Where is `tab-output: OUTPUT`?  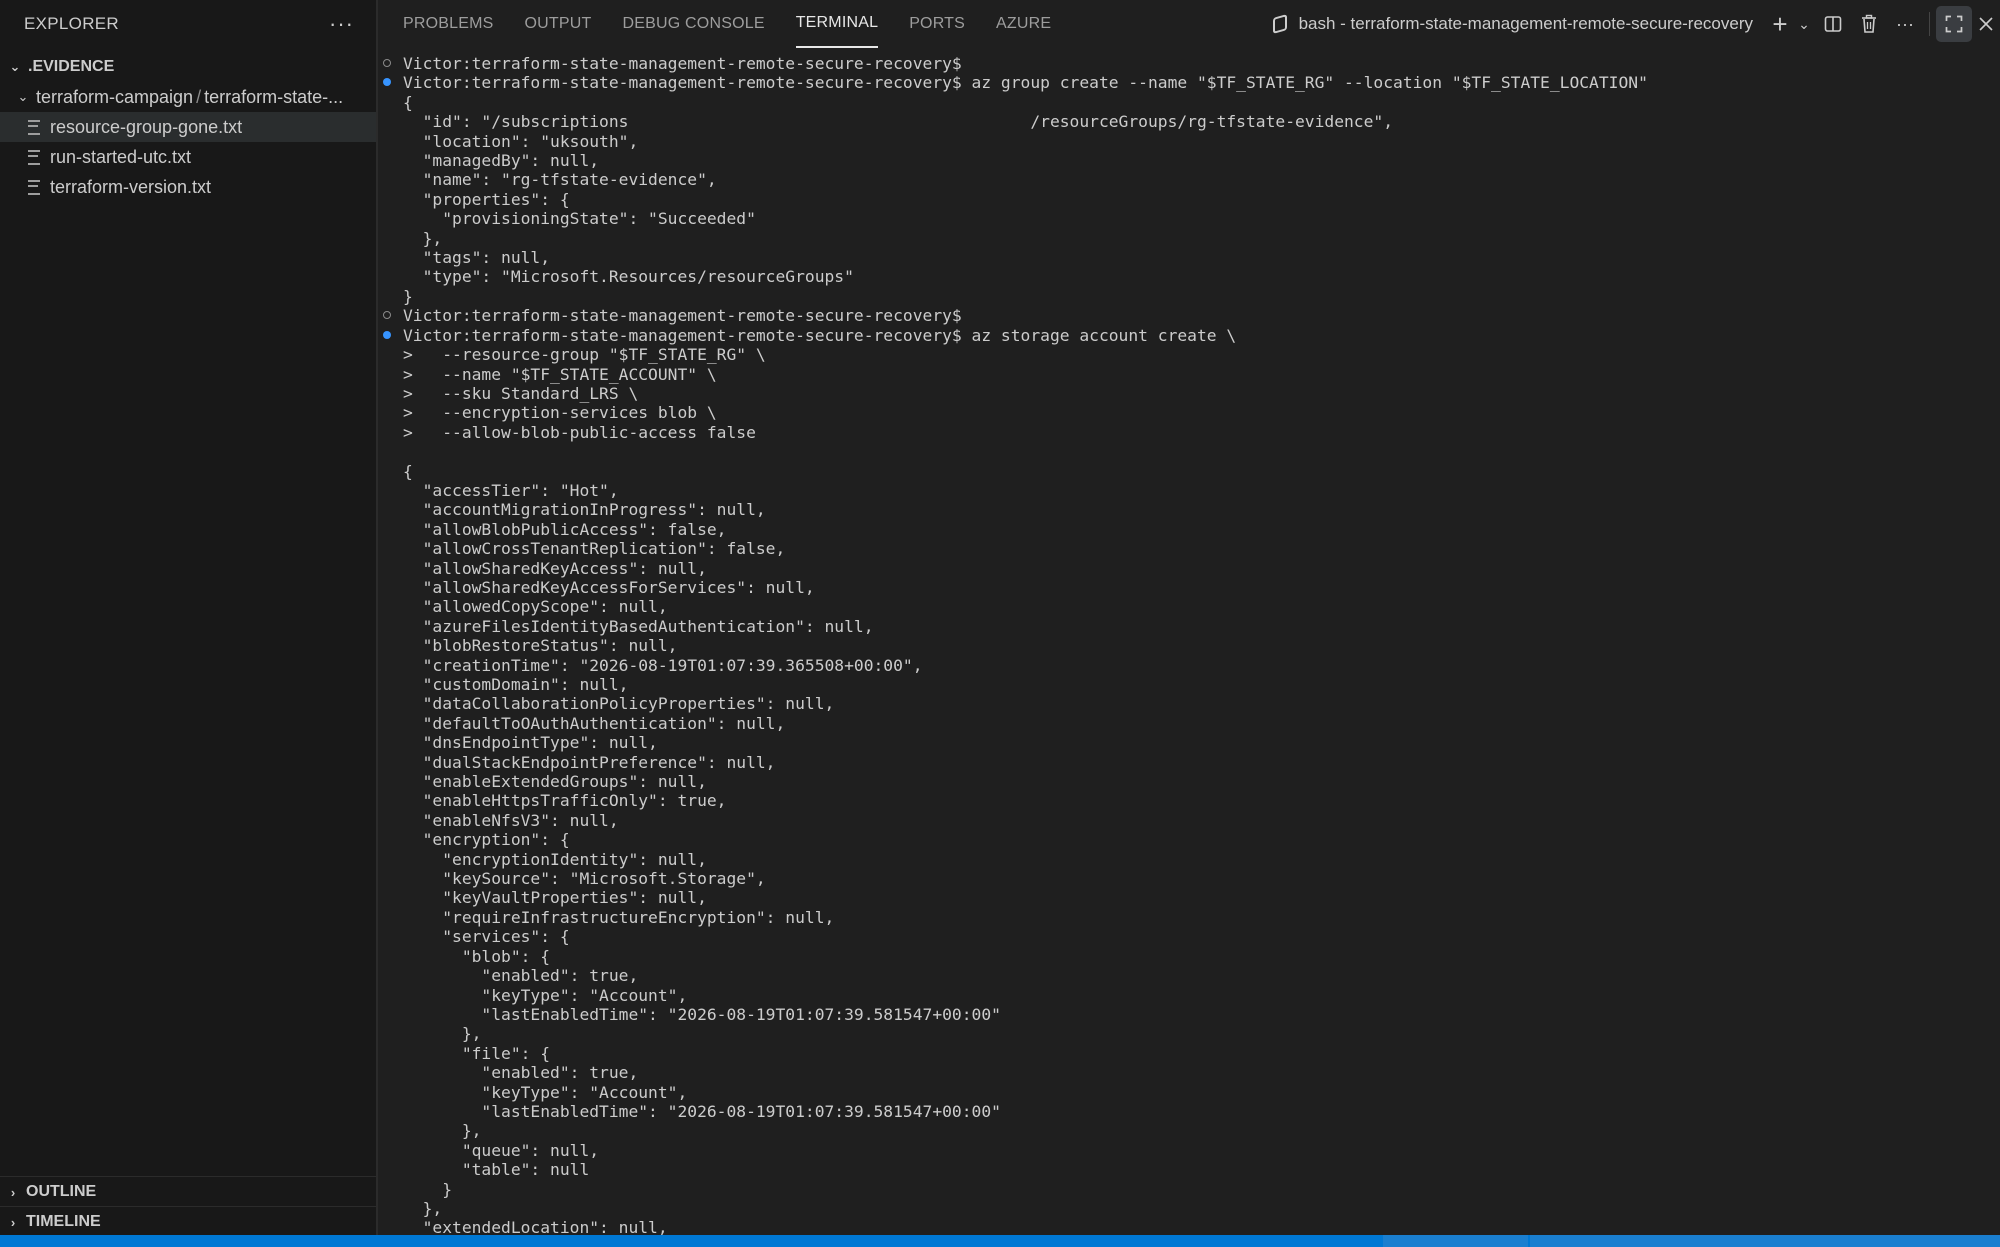
tab-output: OUTPUT is located at coordinates (558, 24).